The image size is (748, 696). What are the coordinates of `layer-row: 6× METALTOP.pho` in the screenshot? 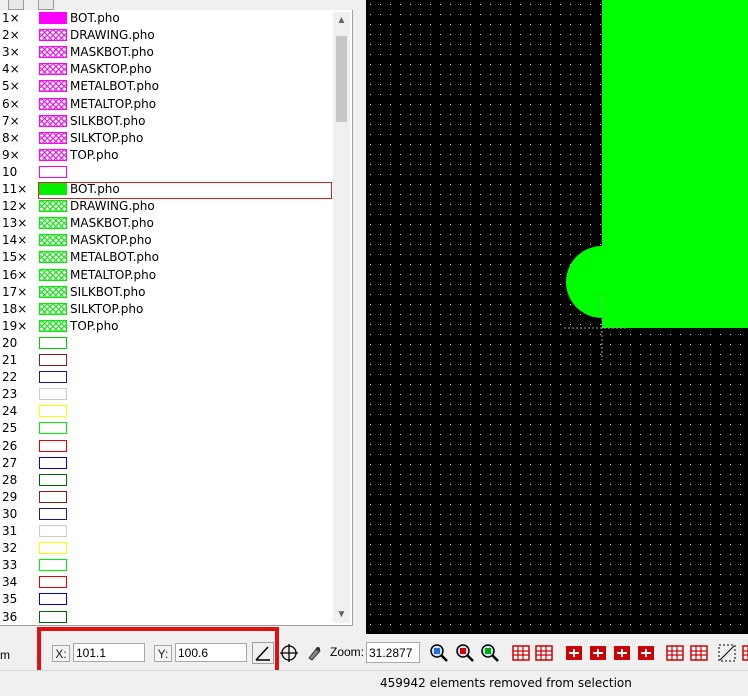 It's located at (166, 104).